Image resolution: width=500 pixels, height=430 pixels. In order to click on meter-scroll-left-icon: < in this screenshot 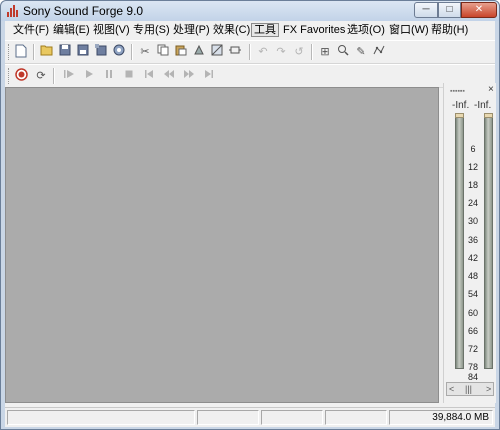, I will do `click(451, 389)`.